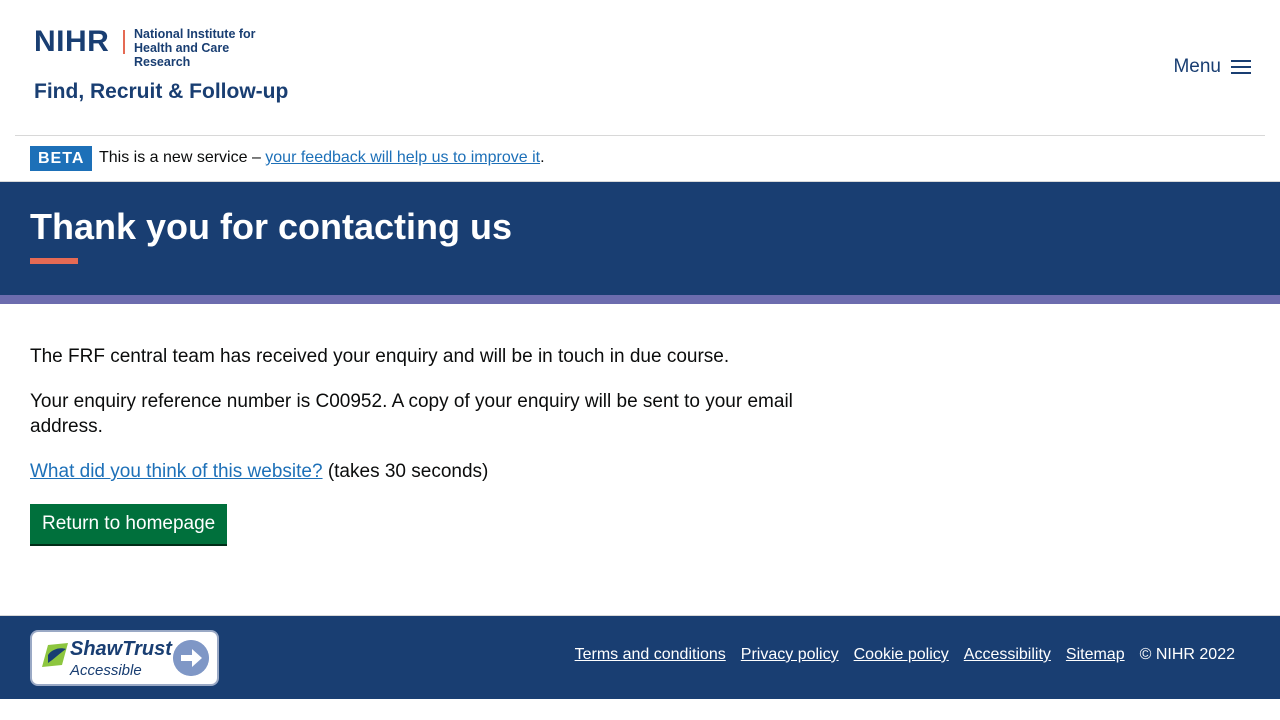 This screenshot has width=1280, height=720. I want to click on survey-suffix: (takes 30 seconds), so click(405, 471).